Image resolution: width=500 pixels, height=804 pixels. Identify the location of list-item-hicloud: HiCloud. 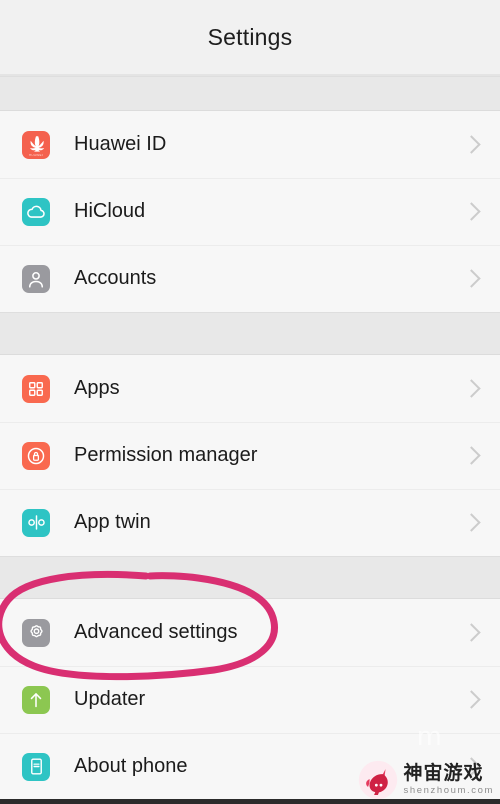
(250, 211).